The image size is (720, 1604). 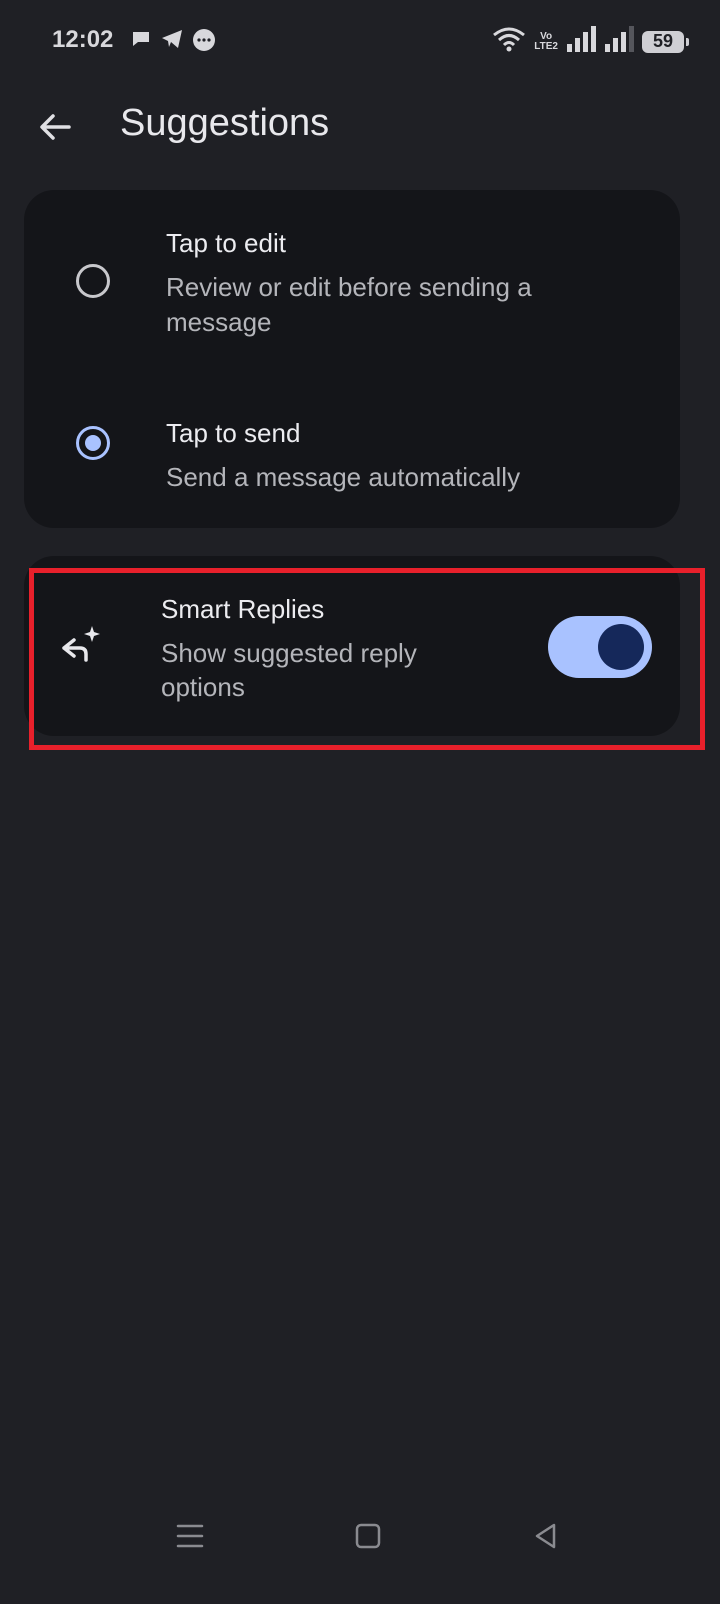 What do you see at coordinates (581, 41) in the screenshot?
I see `signal-strength-1-icon` at bounding box center [581, 41].